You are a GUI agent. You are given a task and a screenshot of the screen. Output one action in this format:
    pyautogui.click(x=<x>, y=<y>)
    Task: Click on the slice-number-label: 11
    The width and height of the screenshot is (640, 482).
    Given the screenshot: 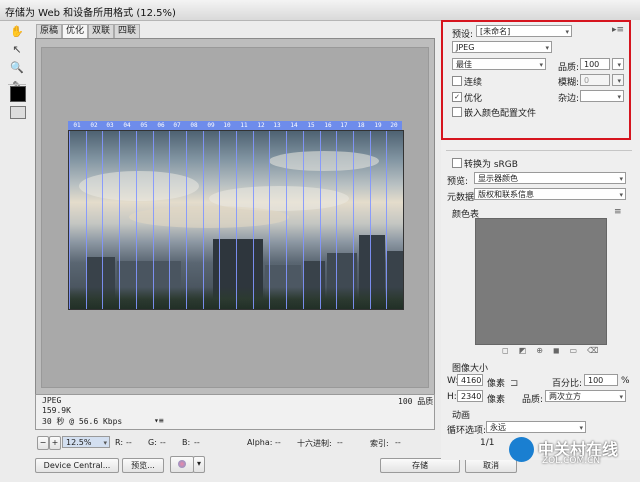 What is the action you would take?
    pyautogui.click(x=244, y=125)
    